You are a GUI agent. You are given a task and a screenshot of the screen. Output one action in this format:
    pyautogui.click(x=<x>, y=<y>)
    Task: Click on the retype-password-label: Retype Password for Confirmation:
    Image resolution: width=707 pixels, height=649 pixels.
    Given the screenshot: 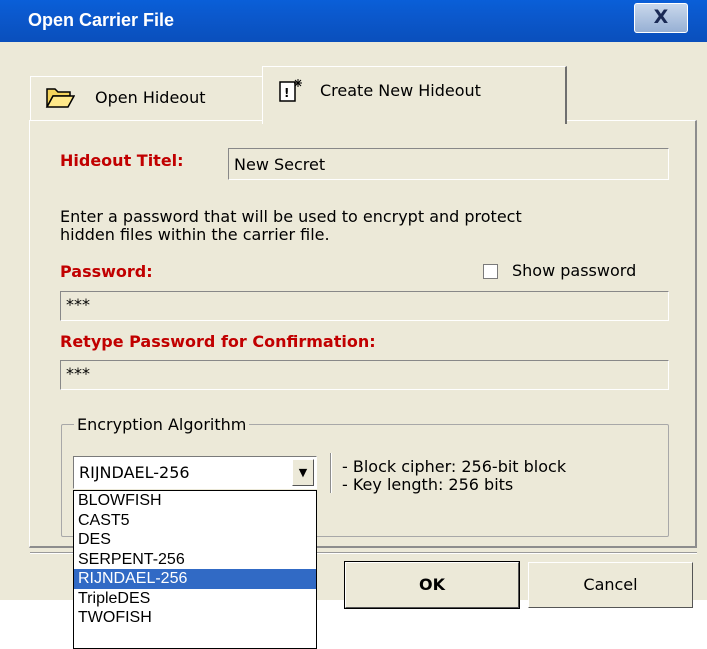 What is the action you would take?
    pyautogui.click(x=218, y=341)
    